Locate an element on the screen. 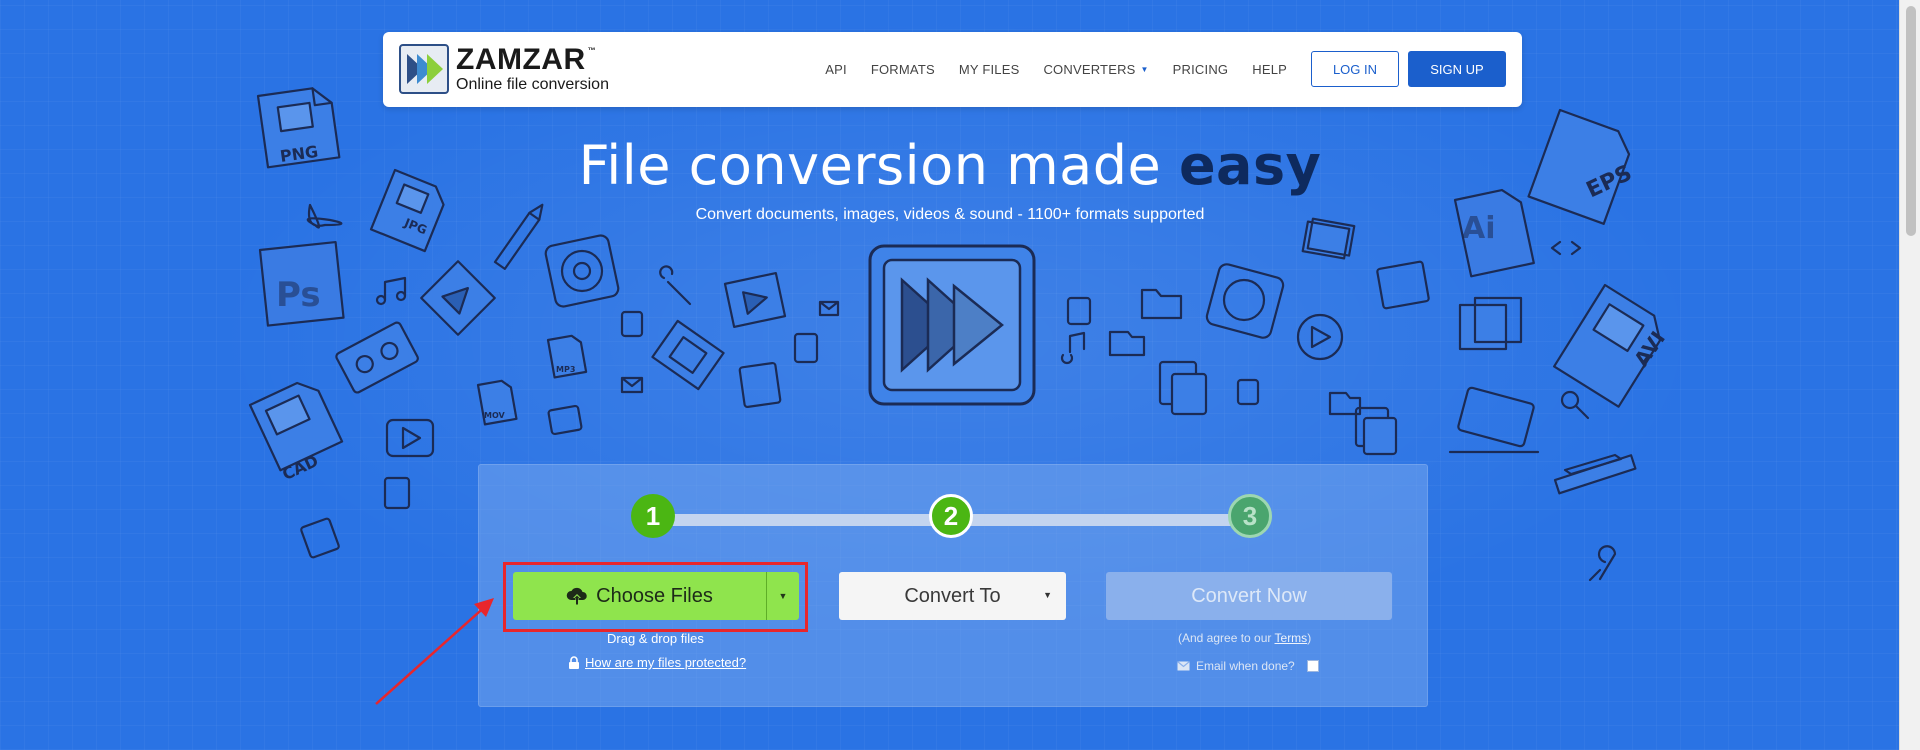  email-when-done-checkbox is located at coordinates (1312, 666).